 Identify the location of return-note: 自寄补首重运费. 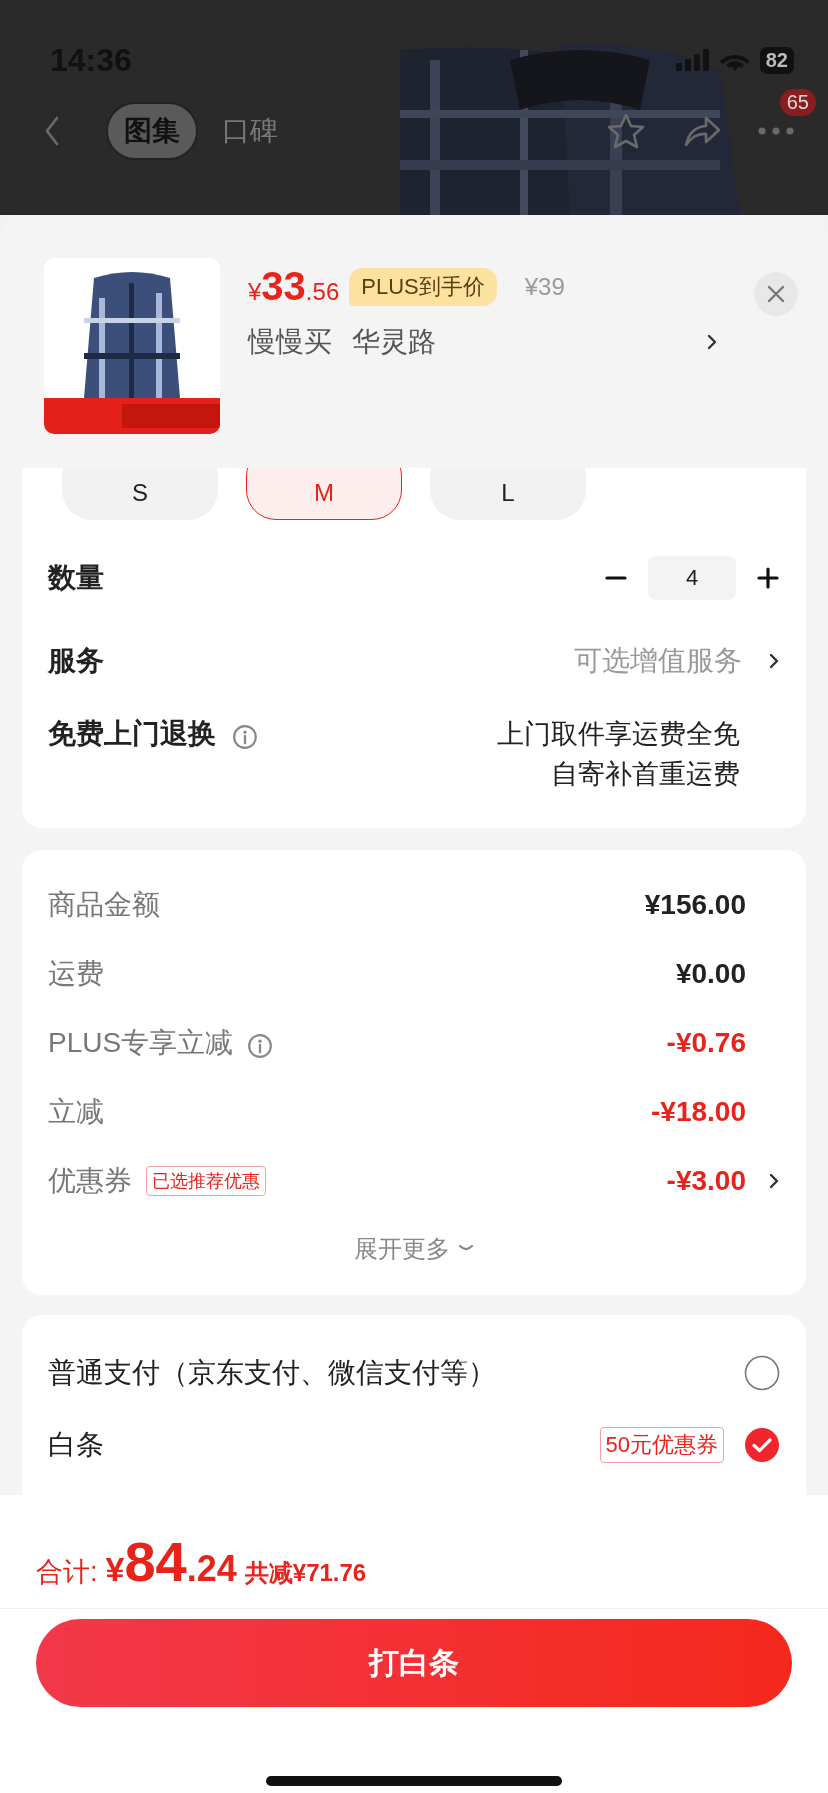
(645, 774).